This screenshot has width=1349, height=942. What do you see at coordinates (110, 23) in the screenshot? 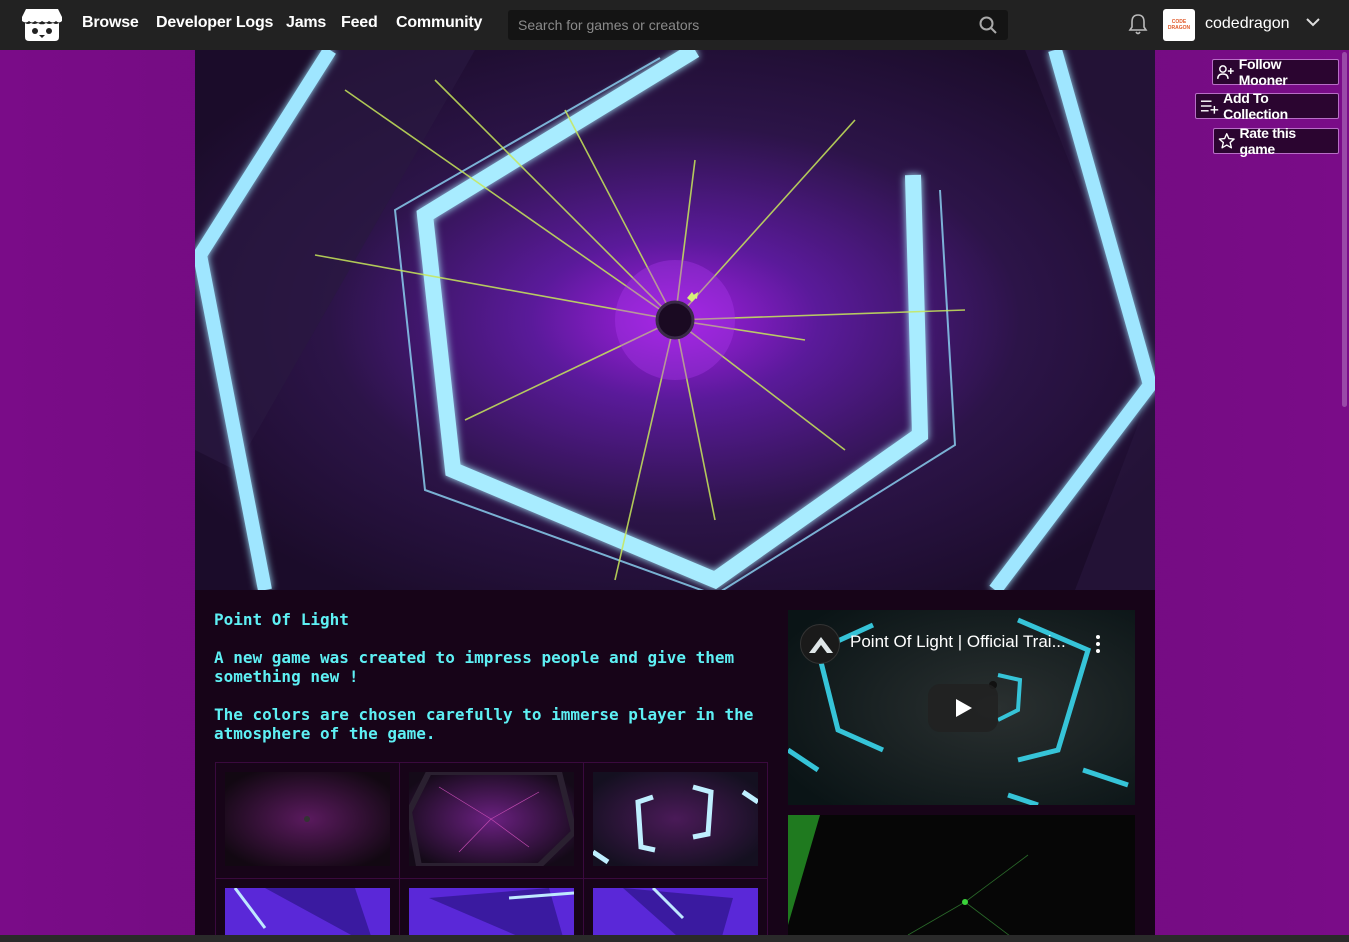
I see `nav-browse: Browse` at bounding box center [110, 23].